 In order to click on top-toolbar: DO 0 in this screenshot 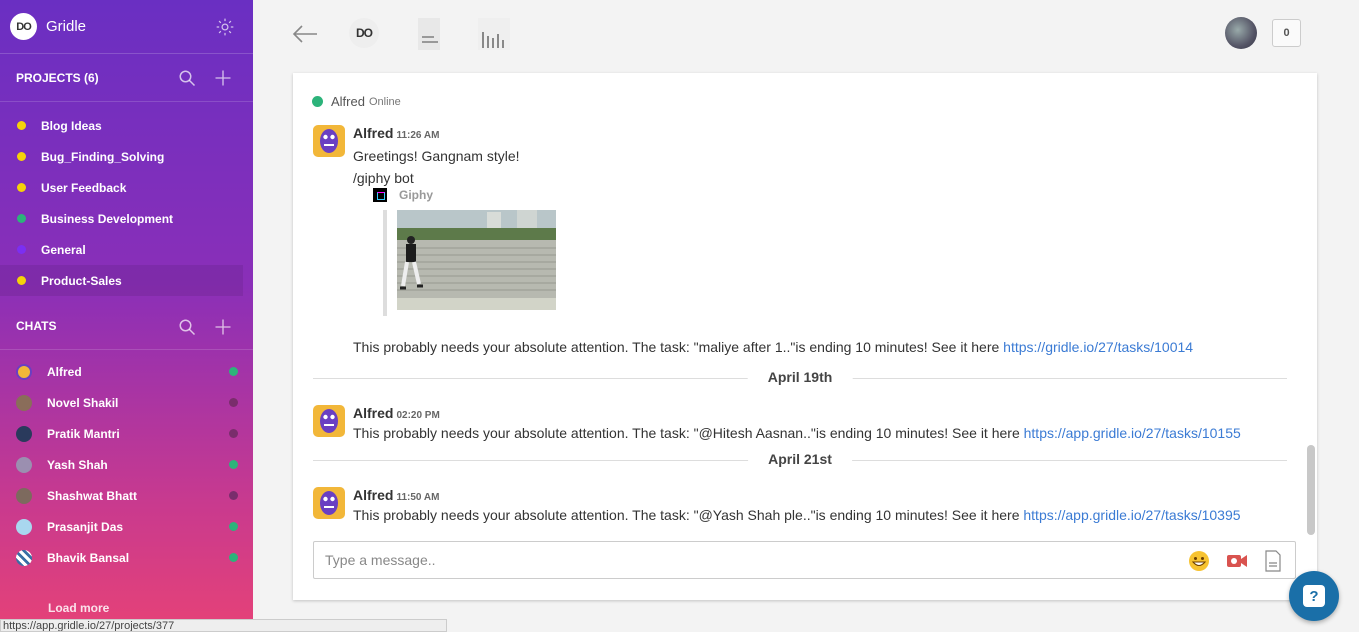, I will do `click(806, 34)`.